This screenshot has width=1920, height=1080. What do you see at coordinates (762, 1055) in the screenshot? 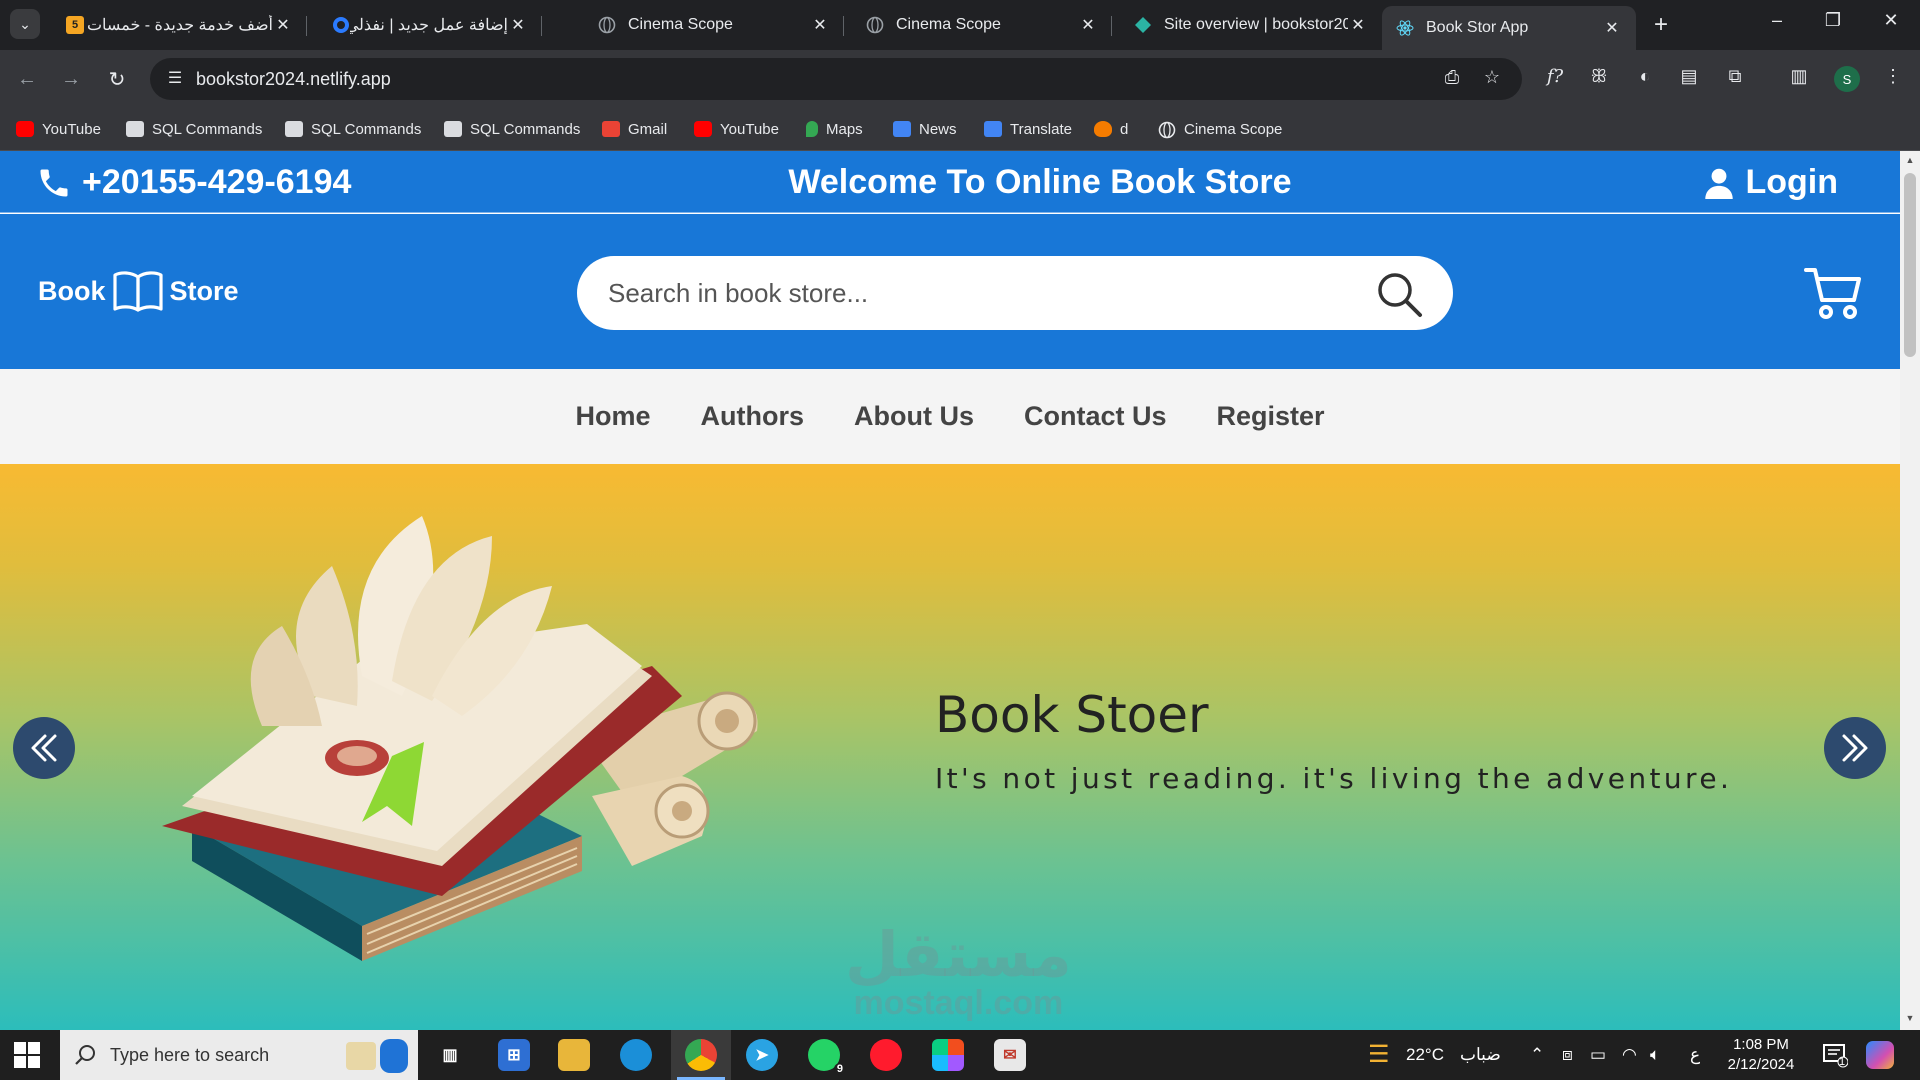
I see `telegram-icon: ➤` at bounding box center [762, 1055].